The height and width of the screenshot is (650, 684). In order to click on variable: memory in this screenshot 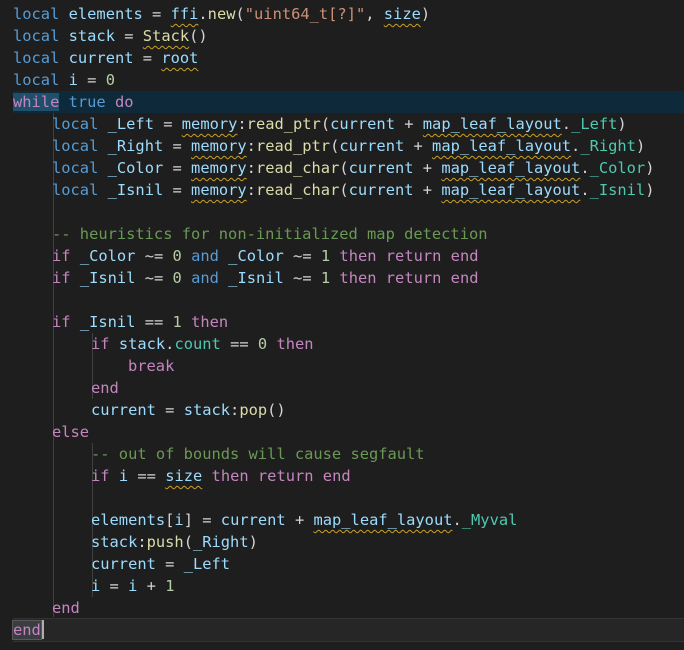, I will do `click(219, 190)`.